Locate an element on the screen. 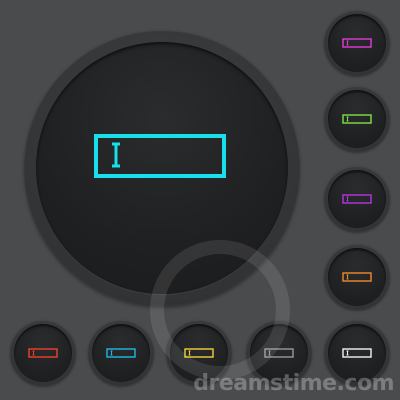 The image size is (400, 400). bottom-button-1-ring is located at coordinates (43, 353).